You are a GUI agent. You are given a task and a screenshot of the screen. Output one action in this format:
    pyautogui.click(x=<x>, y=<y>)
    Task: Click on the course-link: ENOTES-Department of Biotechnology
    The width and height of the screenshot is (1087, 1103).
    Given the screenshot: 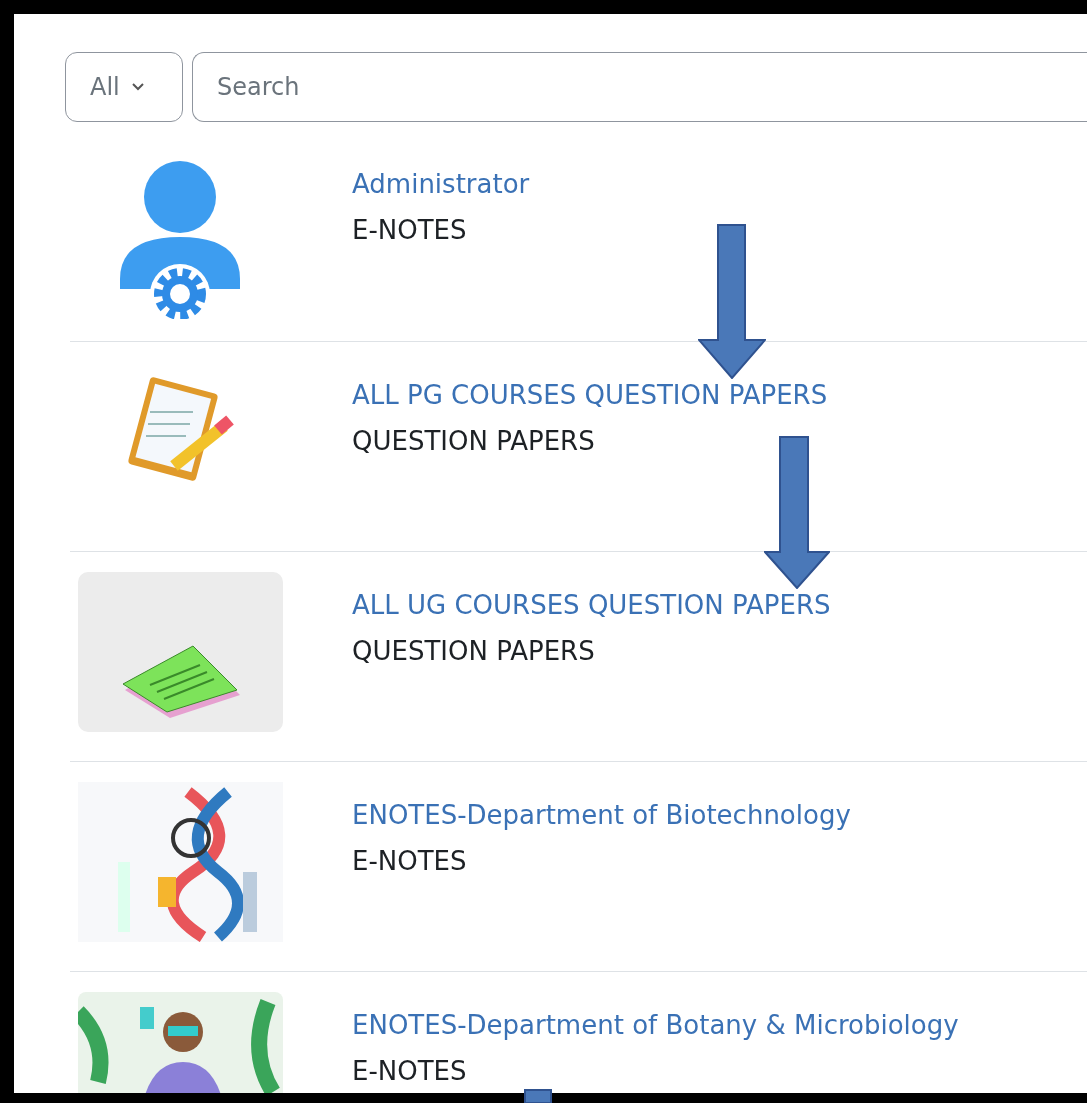 What is the action you would take?
    pyautogui.click(x=601, y=815)
    